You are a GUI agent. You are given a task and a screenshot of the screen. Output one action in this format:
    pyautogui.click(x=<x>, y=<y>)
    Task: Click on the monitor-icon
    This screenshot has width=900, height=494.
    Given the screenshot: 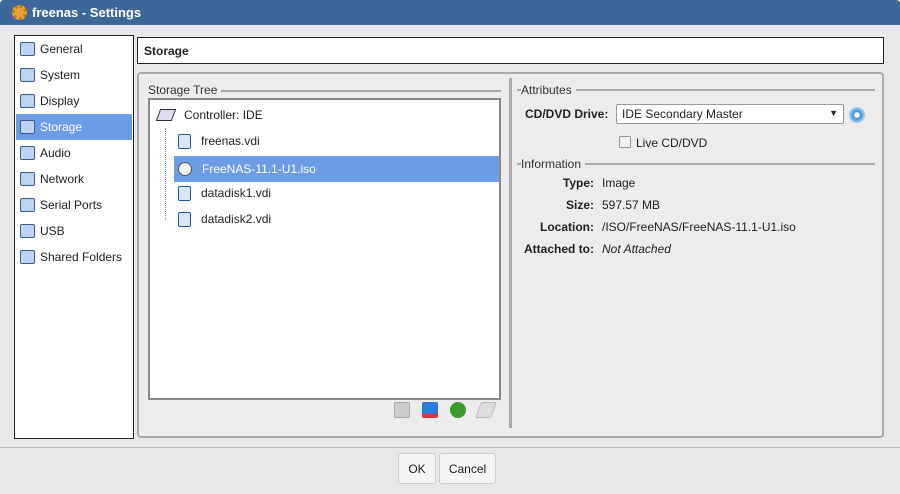 What is the action you would take?
    pyautogui.click(x=27, y=49)
    